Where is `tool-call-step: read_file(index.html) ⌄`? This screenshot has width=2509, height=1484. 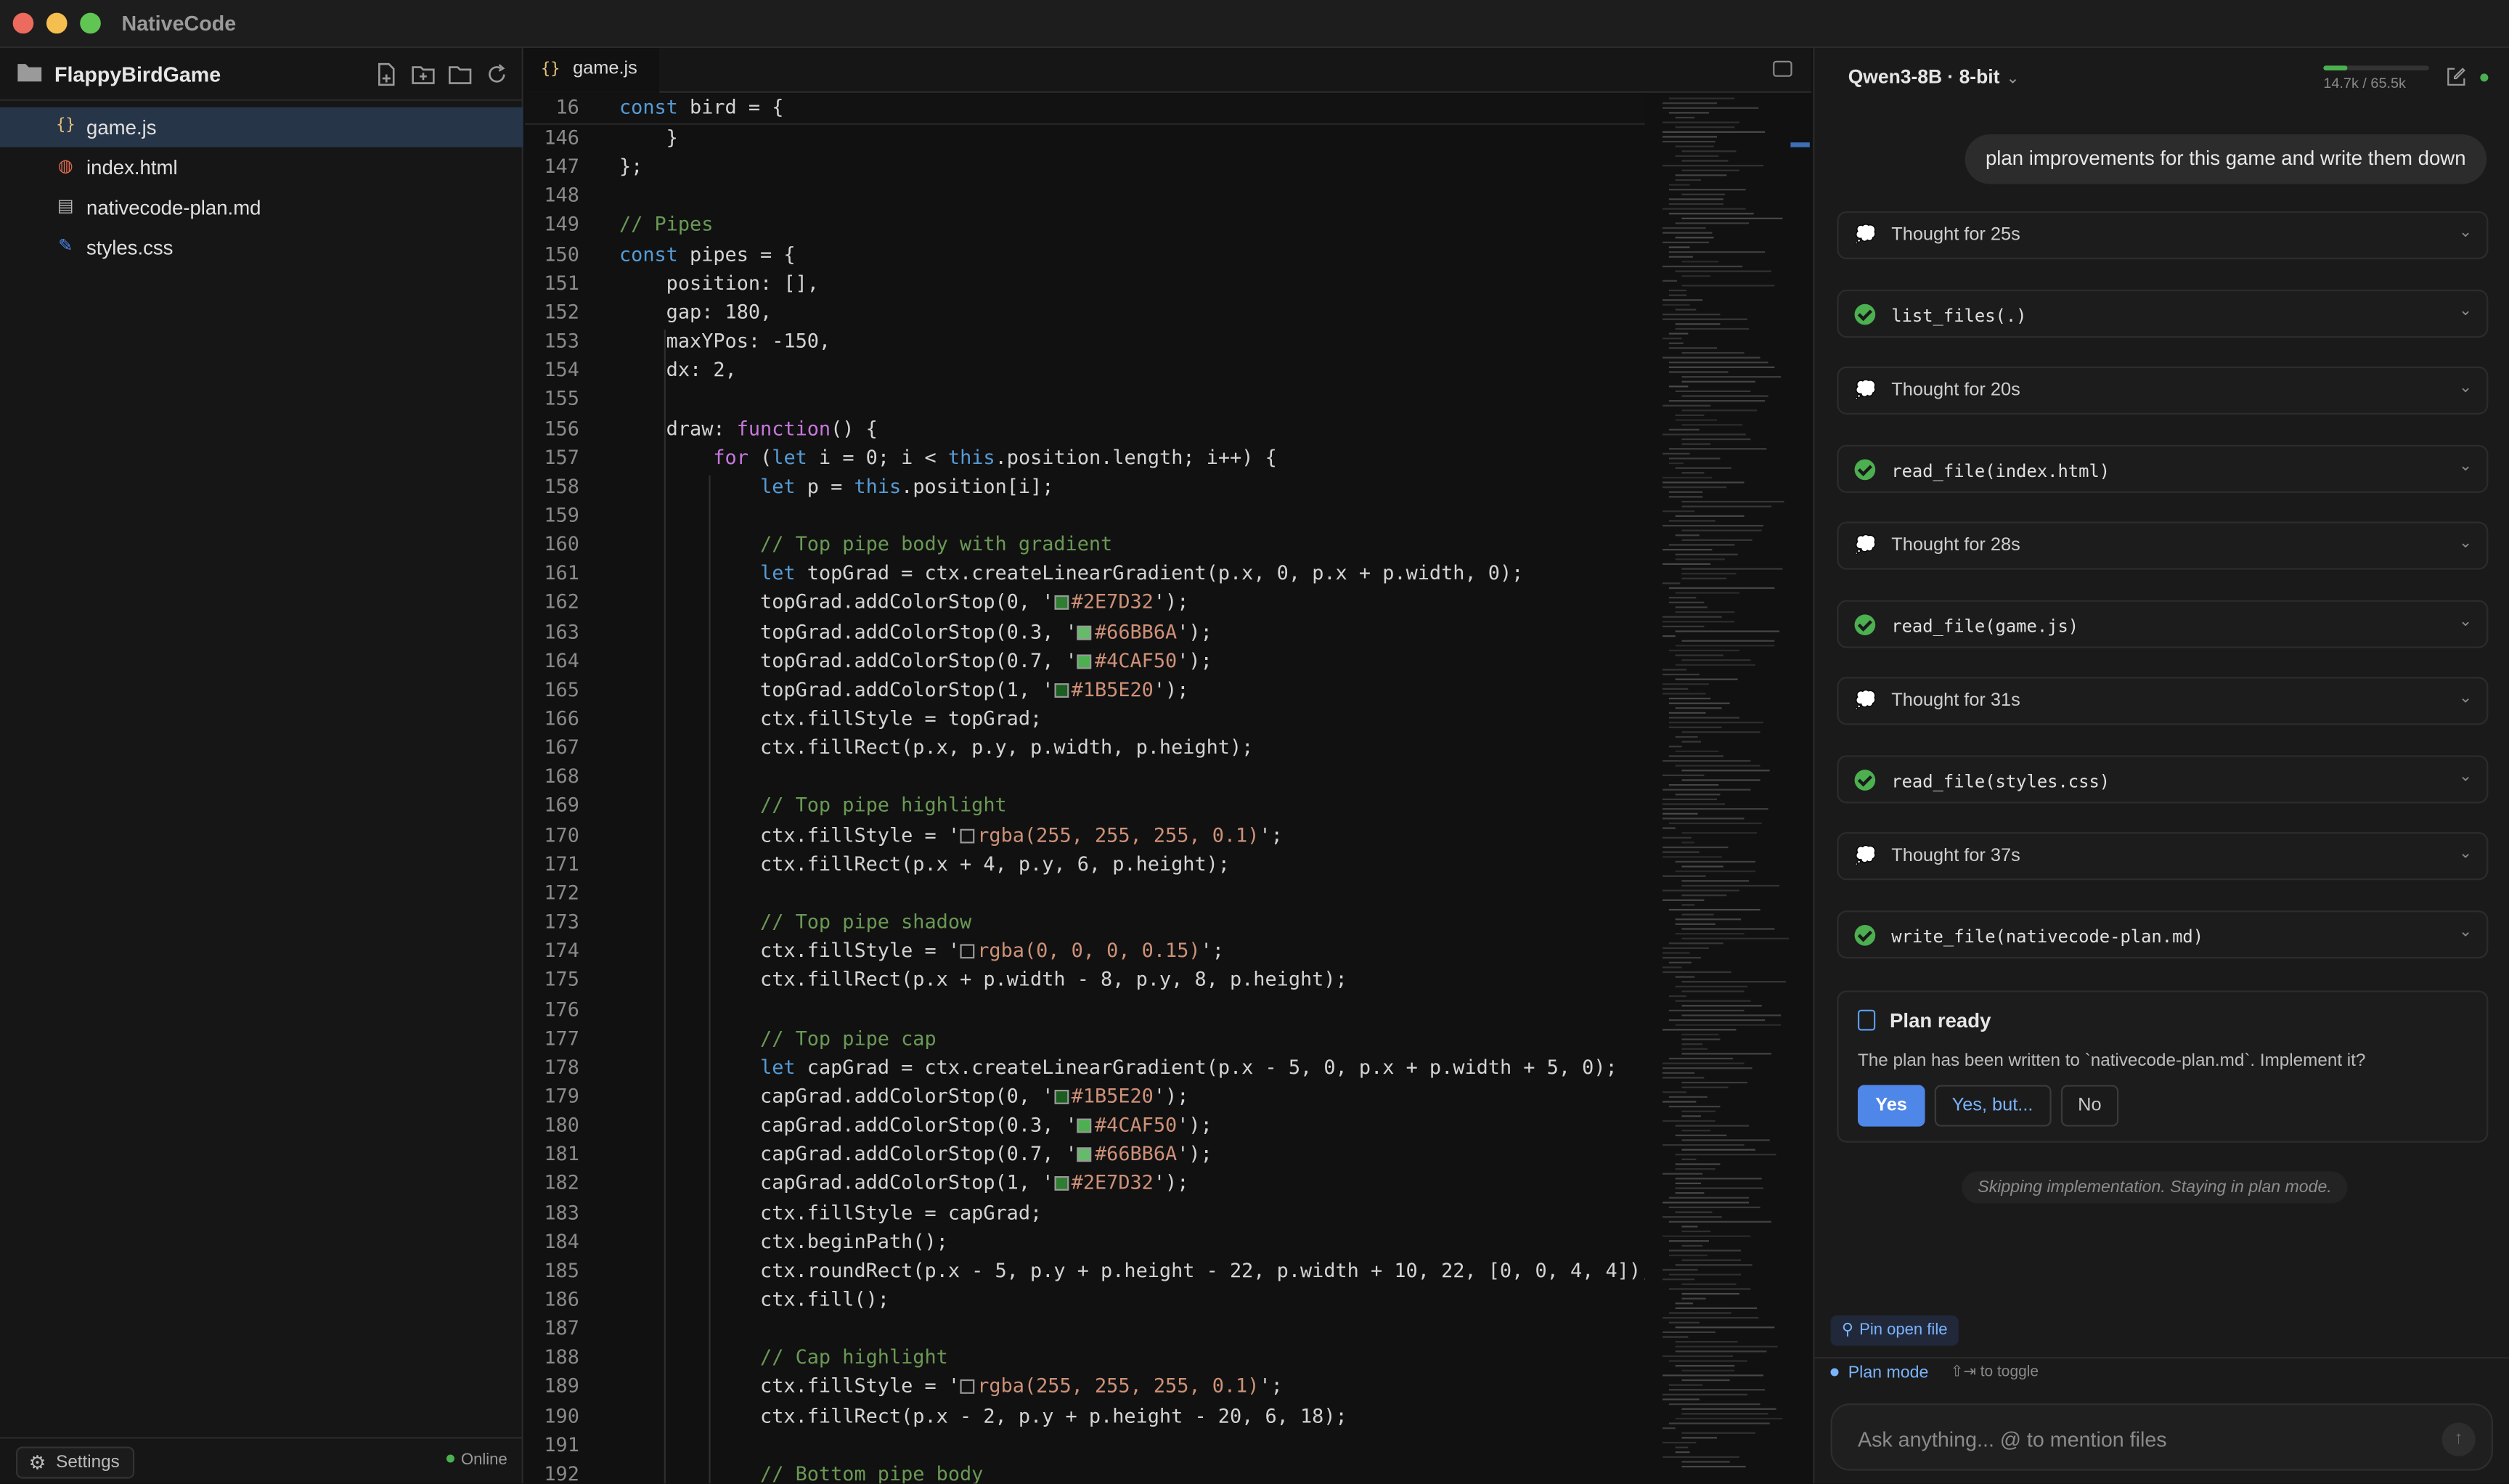 tool-call-step: read_file(index.html) ⌄ is located at coordinates (2163, 468).